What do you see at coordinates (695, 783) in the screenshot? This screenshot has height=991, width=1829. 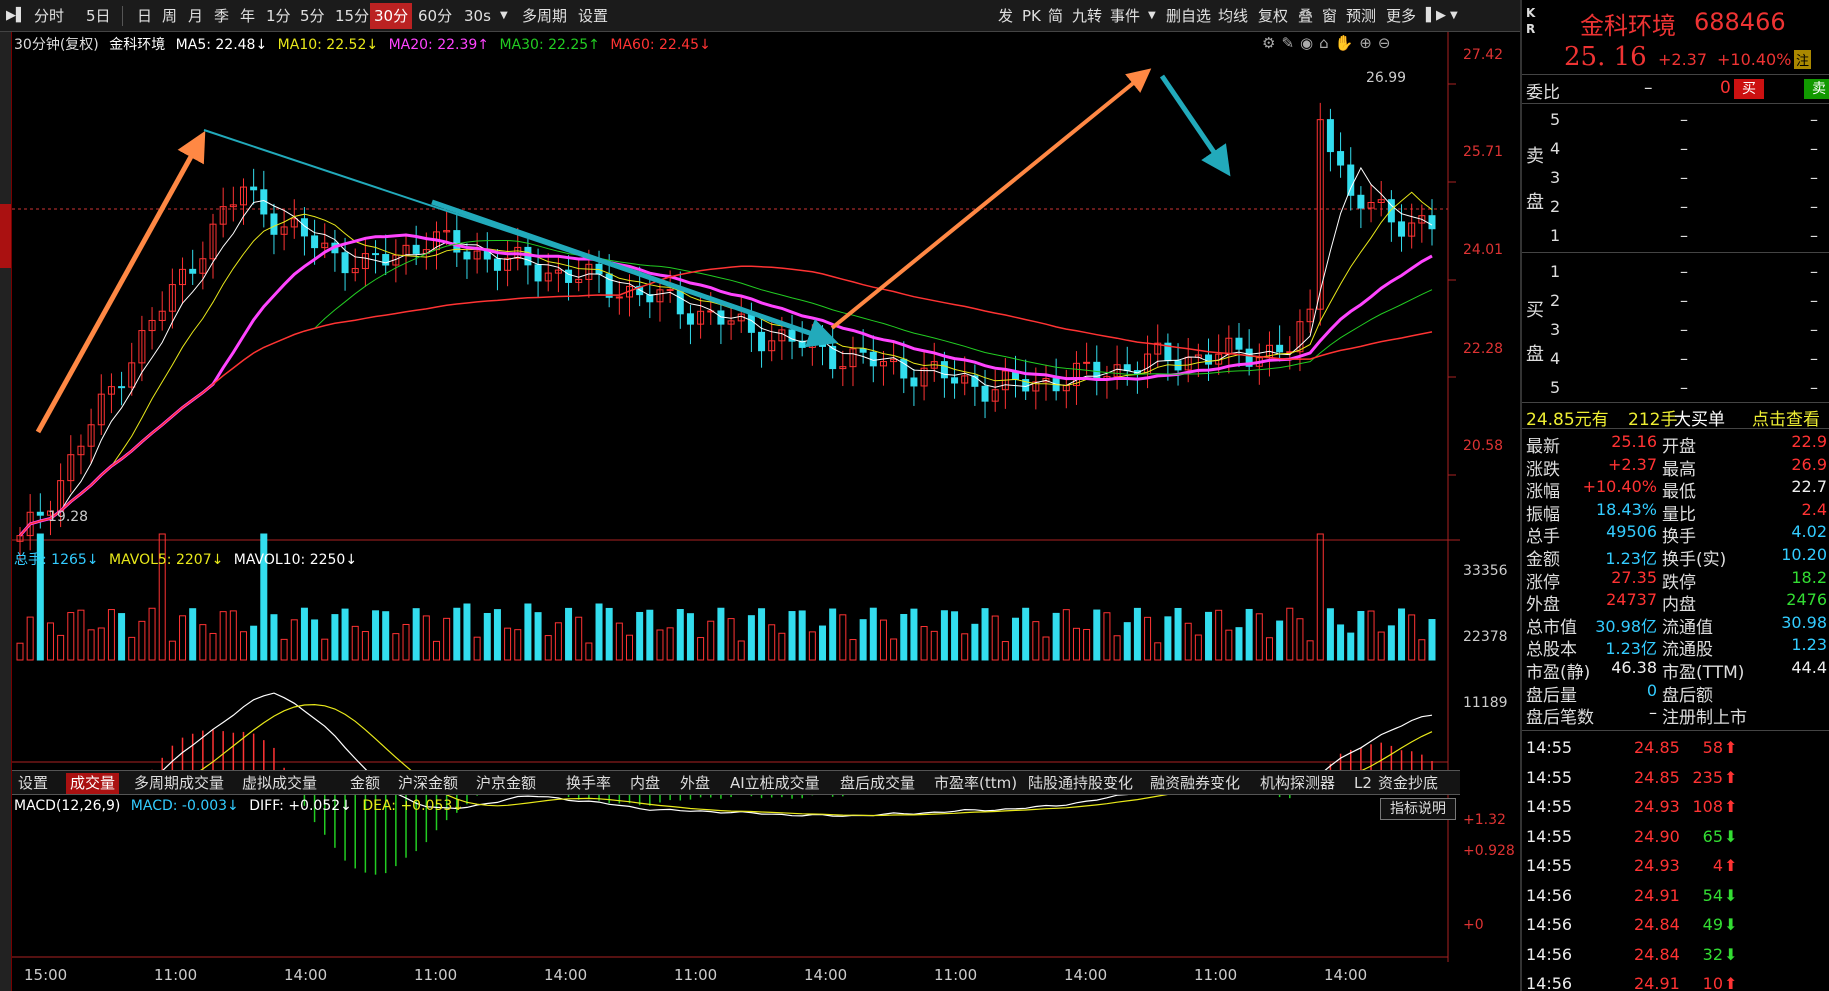 I see `tab-indicator: 外盘` at bounding box center [695, 783].